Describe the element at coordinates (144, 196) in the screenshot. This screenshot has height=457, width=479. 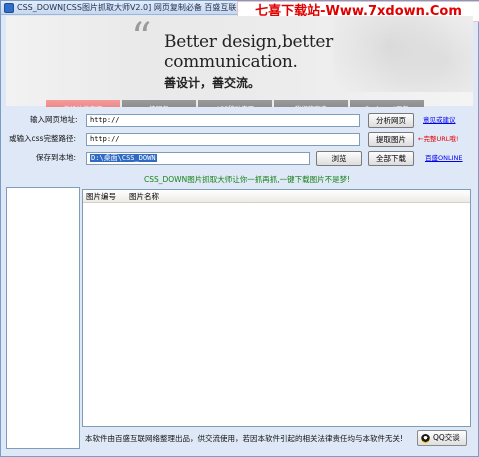
I see `column-header-name: 图片名称` at that location.